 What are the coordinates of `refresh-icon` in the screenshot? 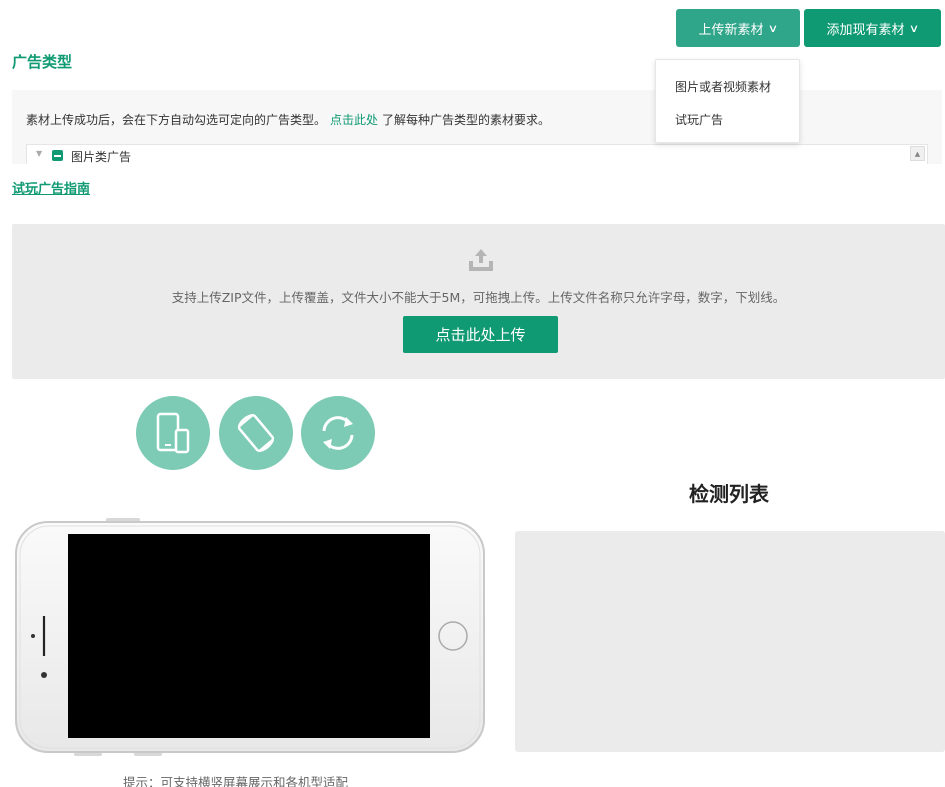 It's located at (338, 433).